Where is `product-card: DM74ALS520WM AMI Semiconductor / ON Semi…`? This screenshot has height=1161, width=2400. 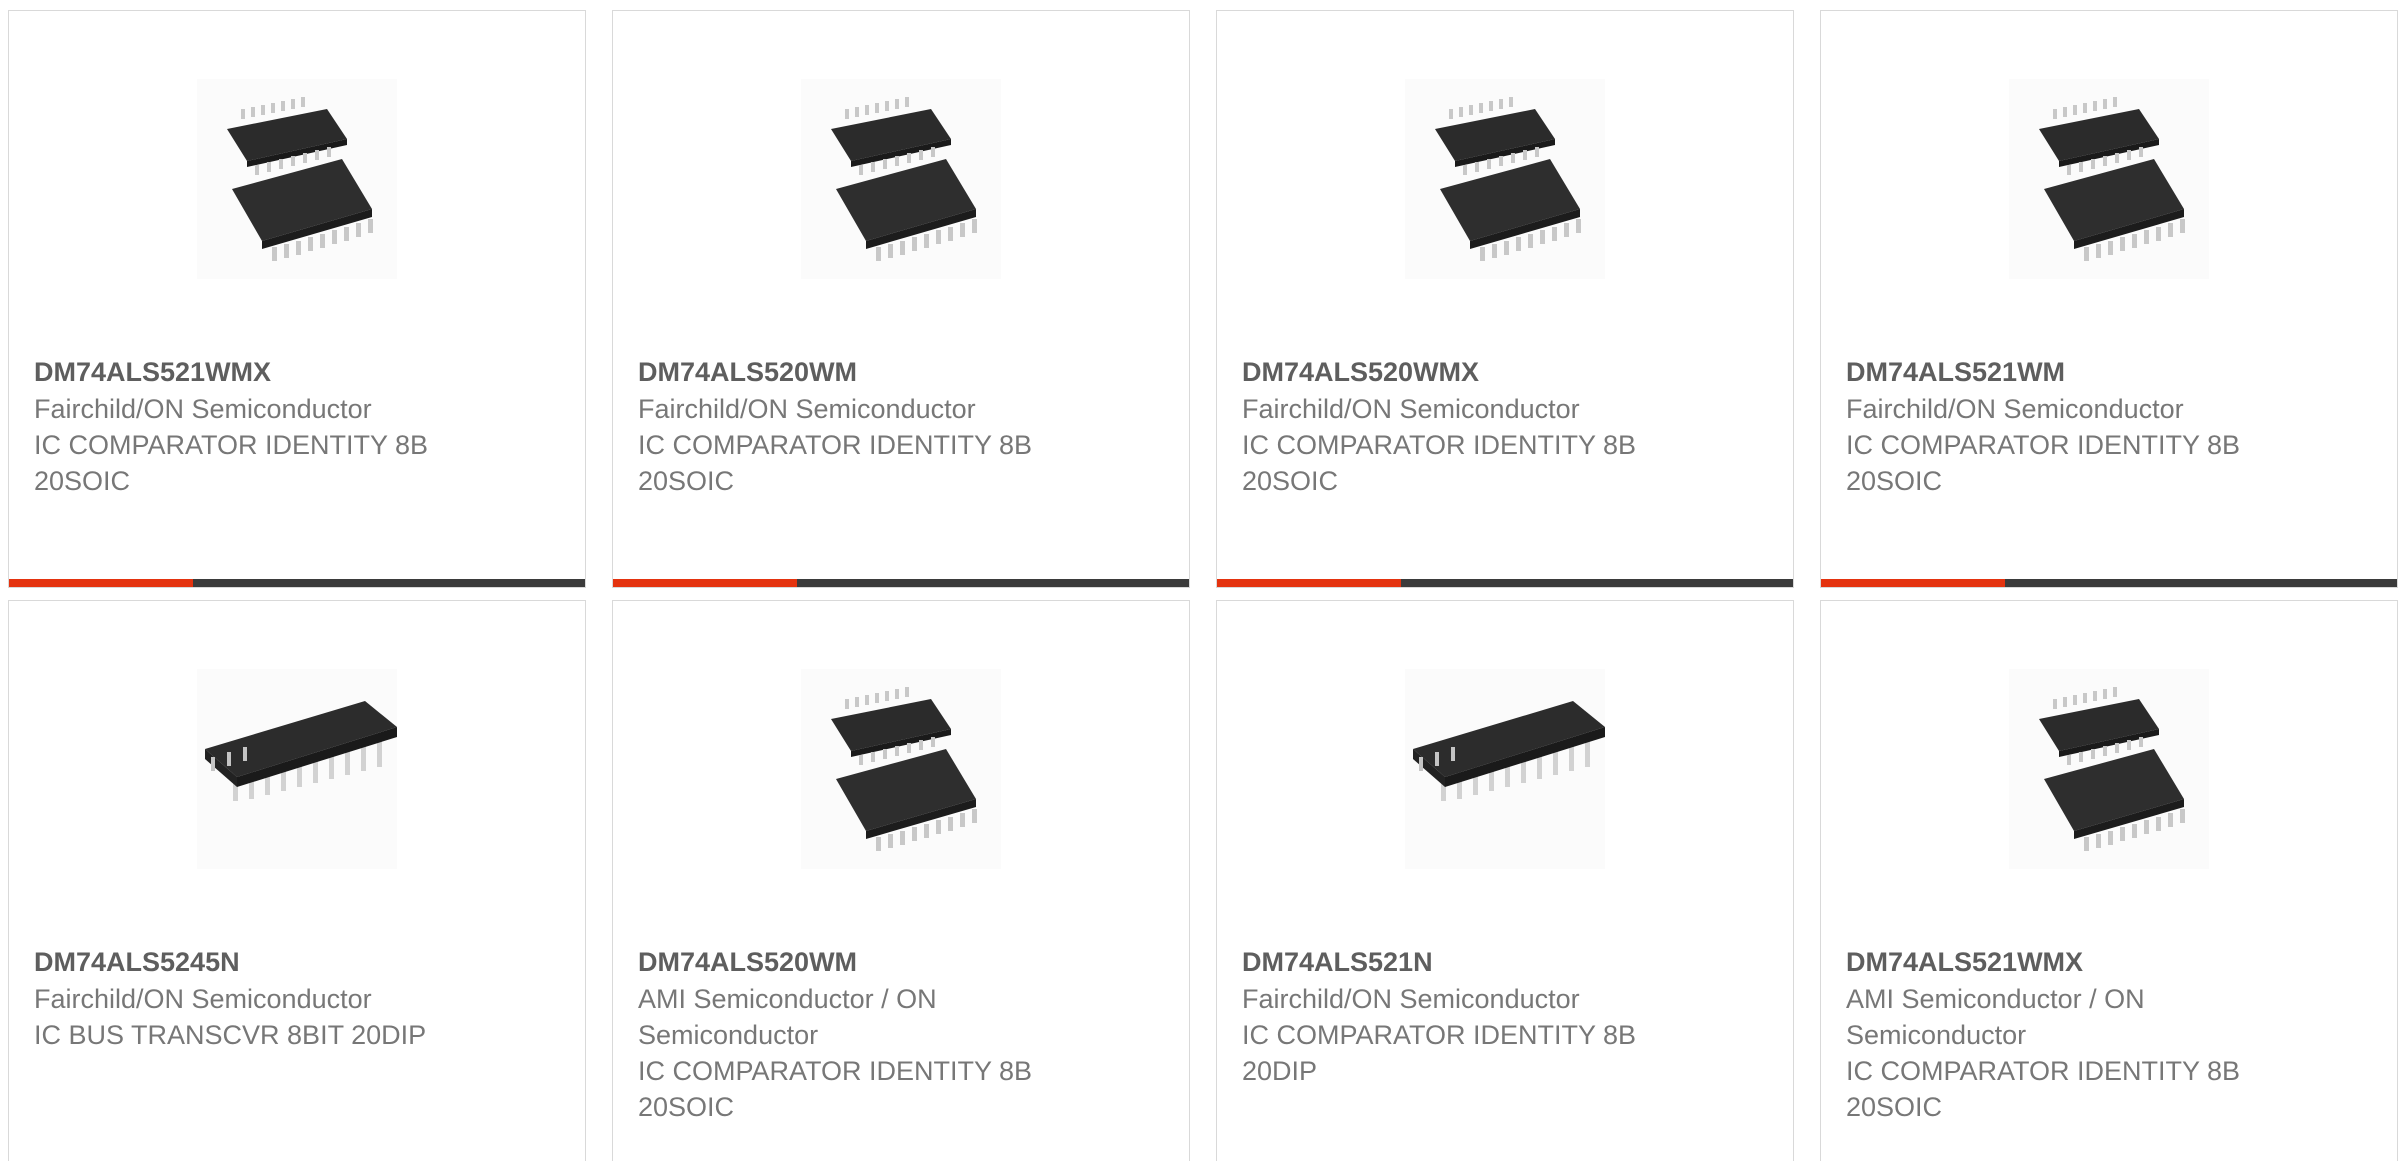 product-card: DM74ALS520WM AMI Semiconductor / ON Semi… is located at coordinates (901, 880).